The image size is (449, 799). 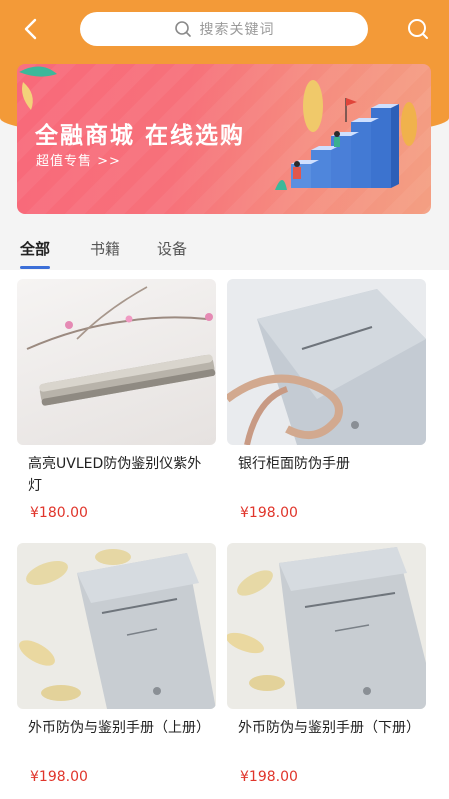 What do you see at coordinates (172, 248) in the screenshot?
I see `tab-devices: 设备` at bounding box center [172, 248].